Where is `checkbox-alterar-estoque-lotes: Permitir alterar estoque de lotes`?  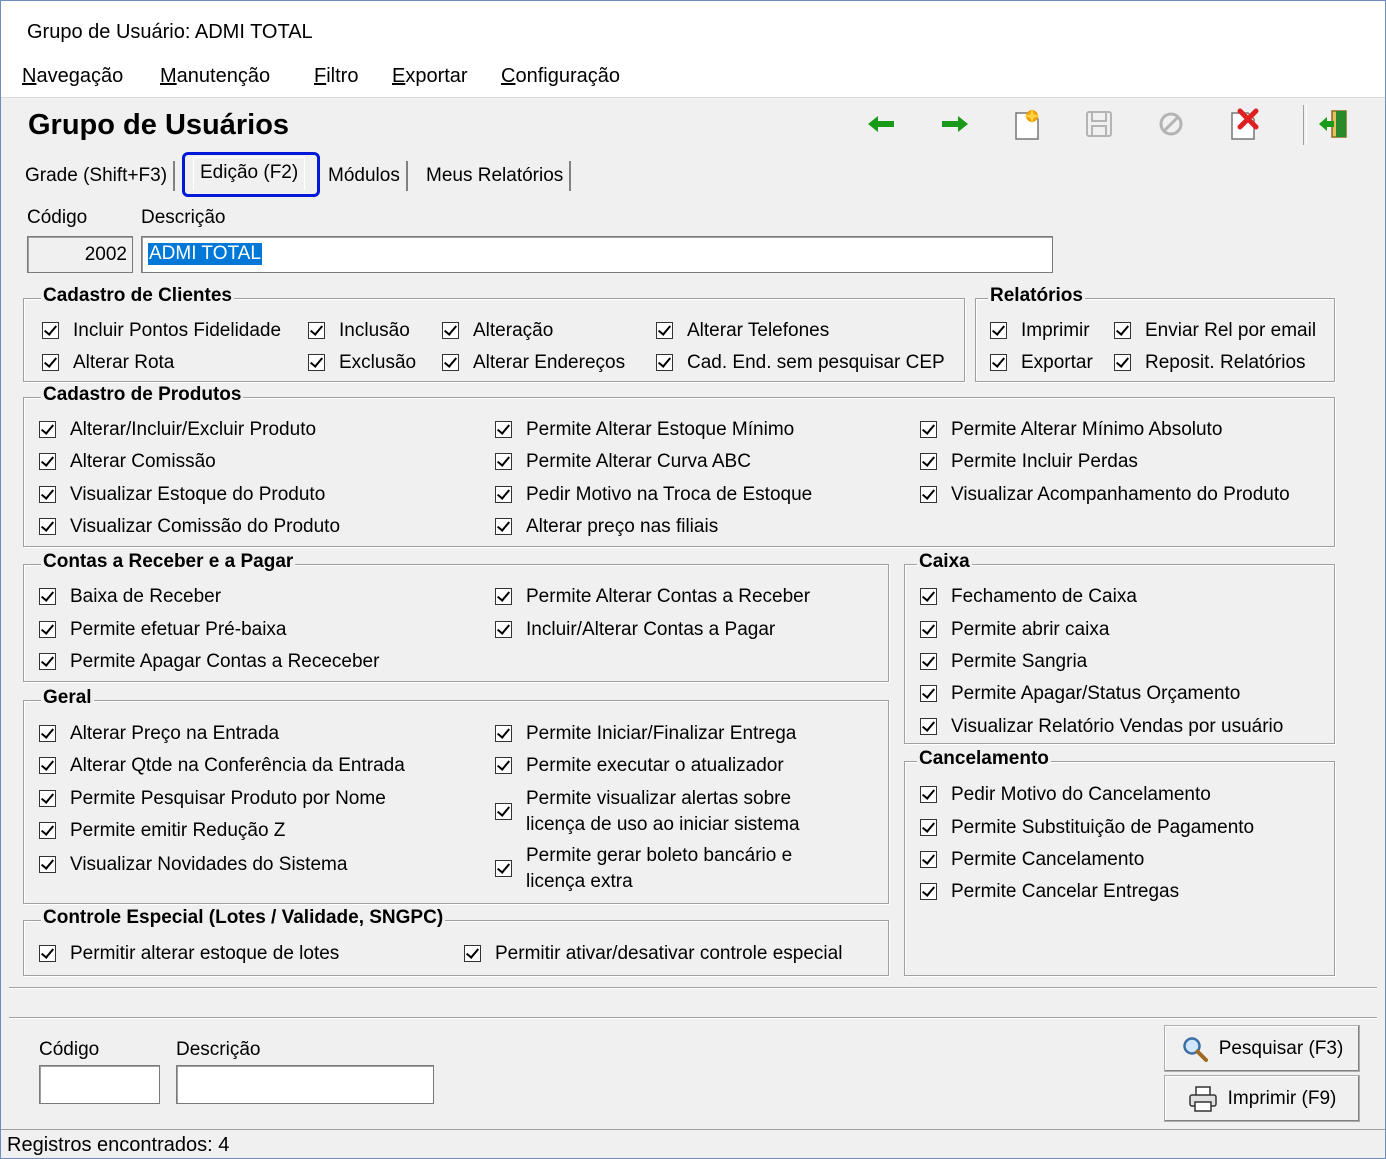 checkbox-alterar-estoque-lotes: Permitir alterar estoque de lotes is located at coordinates (189, 954).